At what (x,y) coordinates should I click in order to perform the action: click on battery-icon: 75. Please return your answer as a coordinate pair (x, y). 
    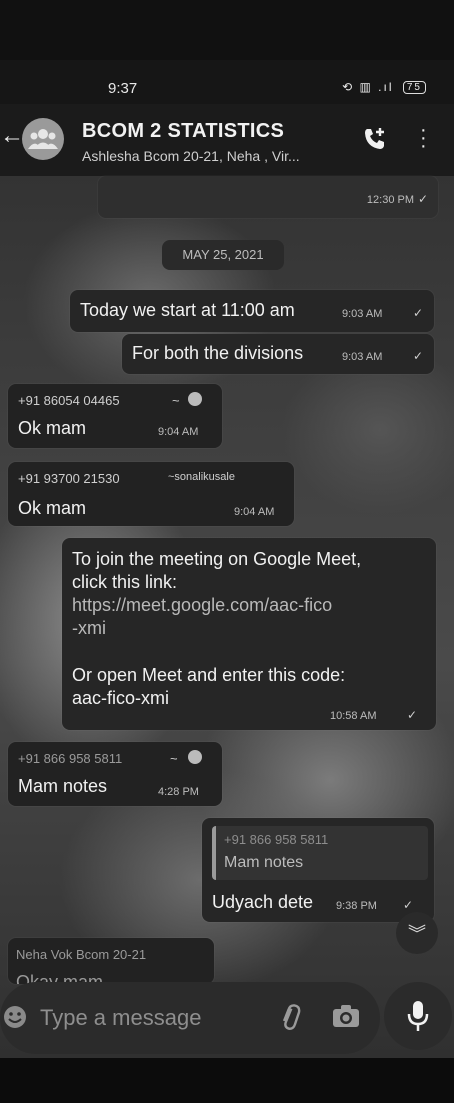
    Looking at the image, I should click on (414, 88).